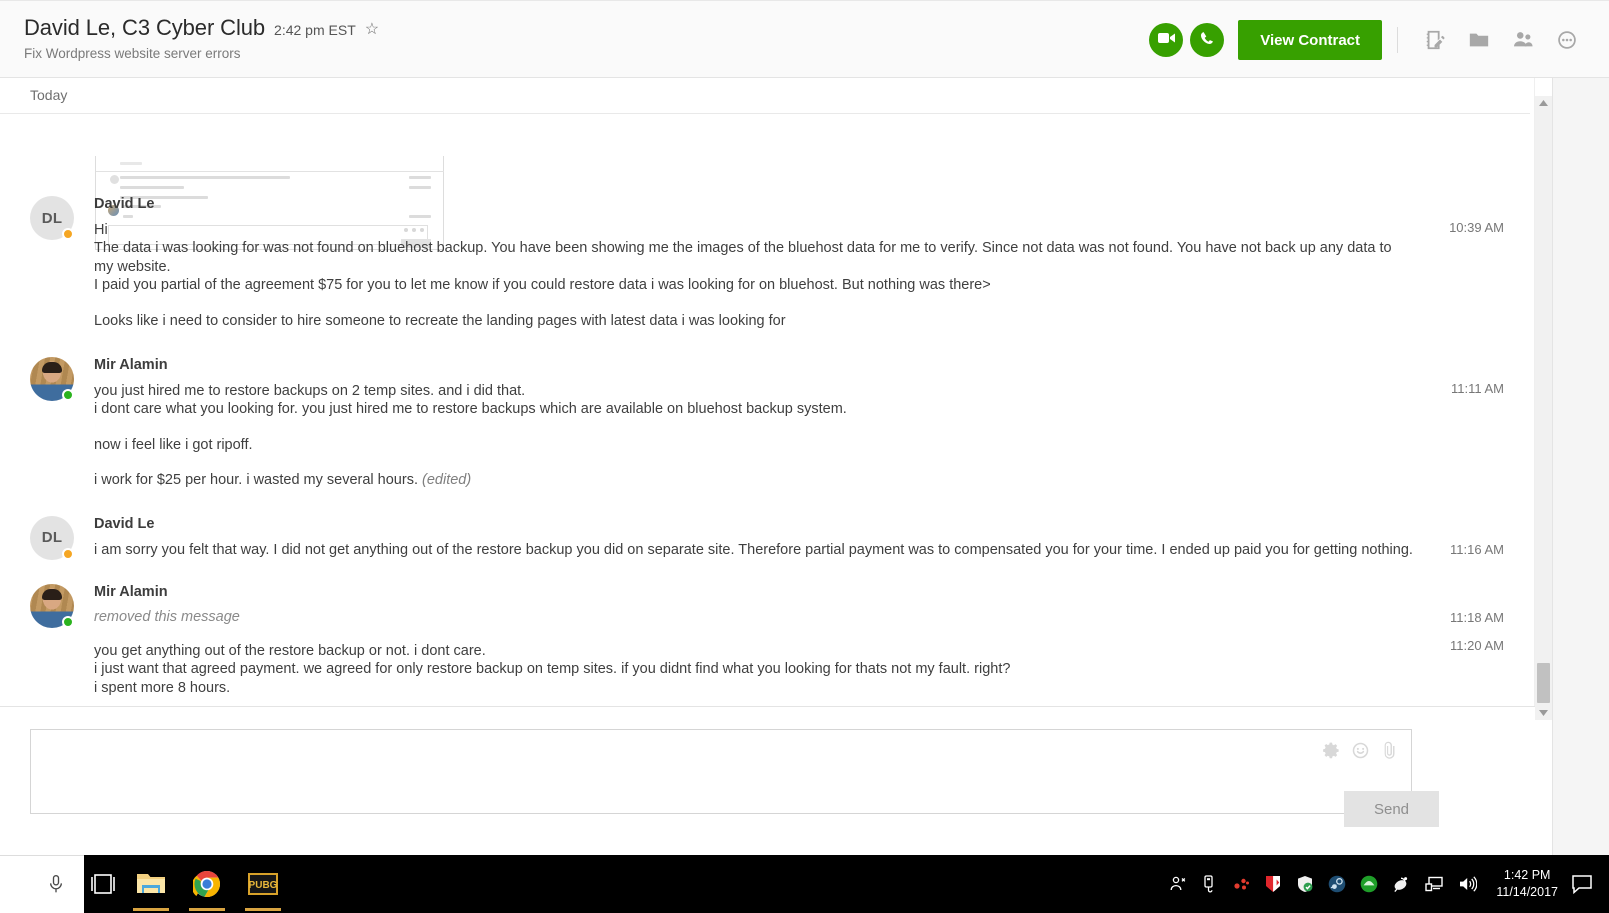 The width and height of the screenshot is (1609, 913). What do you see at coordinates (1567, 40) in the screenshot?
I see `more-options-icon` at bounding box center [1567, 40].